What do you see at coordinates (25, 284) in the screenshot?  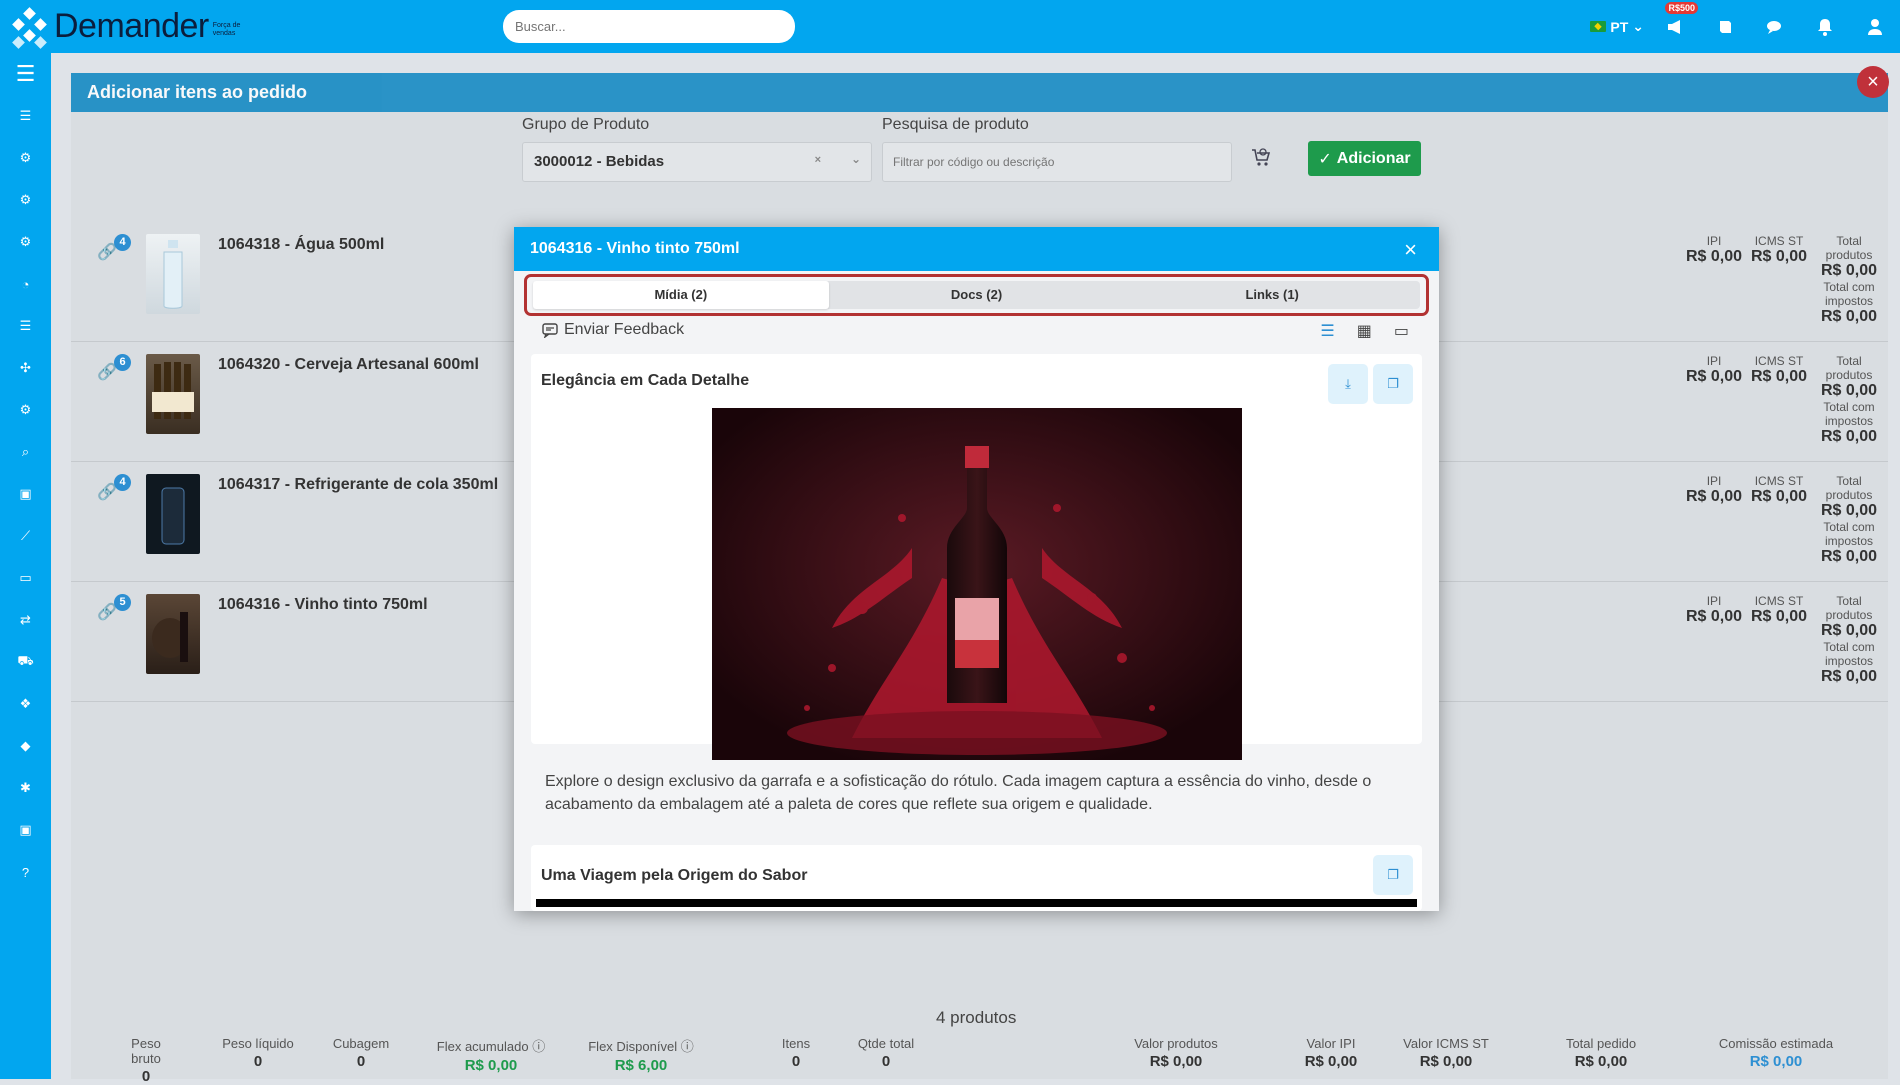 I see `pie-chart-icon: ◔` at bounding box center [25, 284].